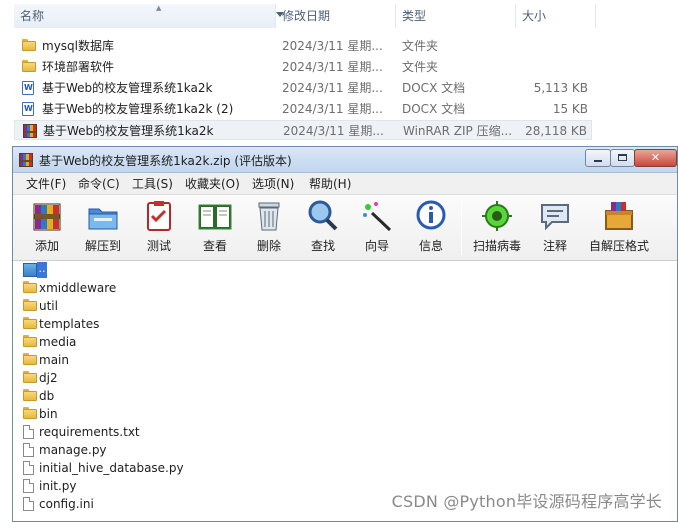  I want to click on comment-button: 注释, so click(555, 228).